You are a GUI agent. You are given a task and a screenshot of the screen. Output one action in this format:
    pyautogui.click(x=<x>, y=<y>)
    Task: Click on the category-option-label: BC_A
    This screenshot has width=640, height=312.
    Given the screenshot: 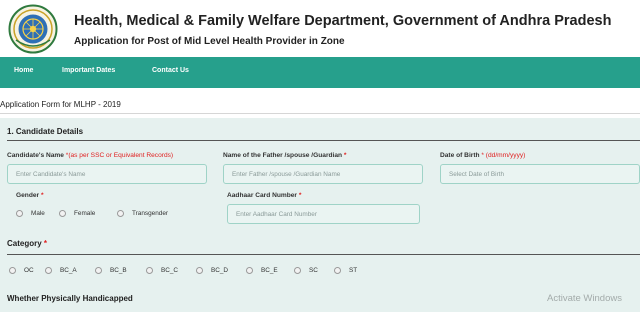 What is the action you would take?
    pyautogui.click(x=68, y=270)
    